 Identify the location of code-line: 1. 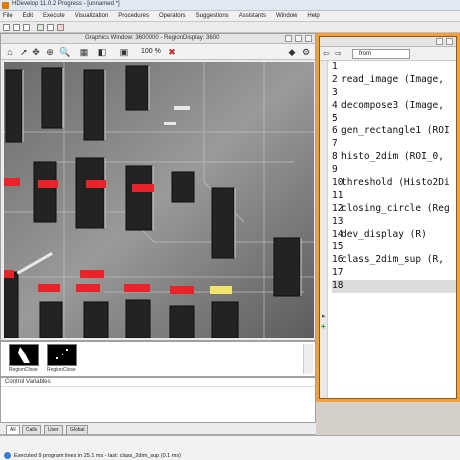
(394, 67).